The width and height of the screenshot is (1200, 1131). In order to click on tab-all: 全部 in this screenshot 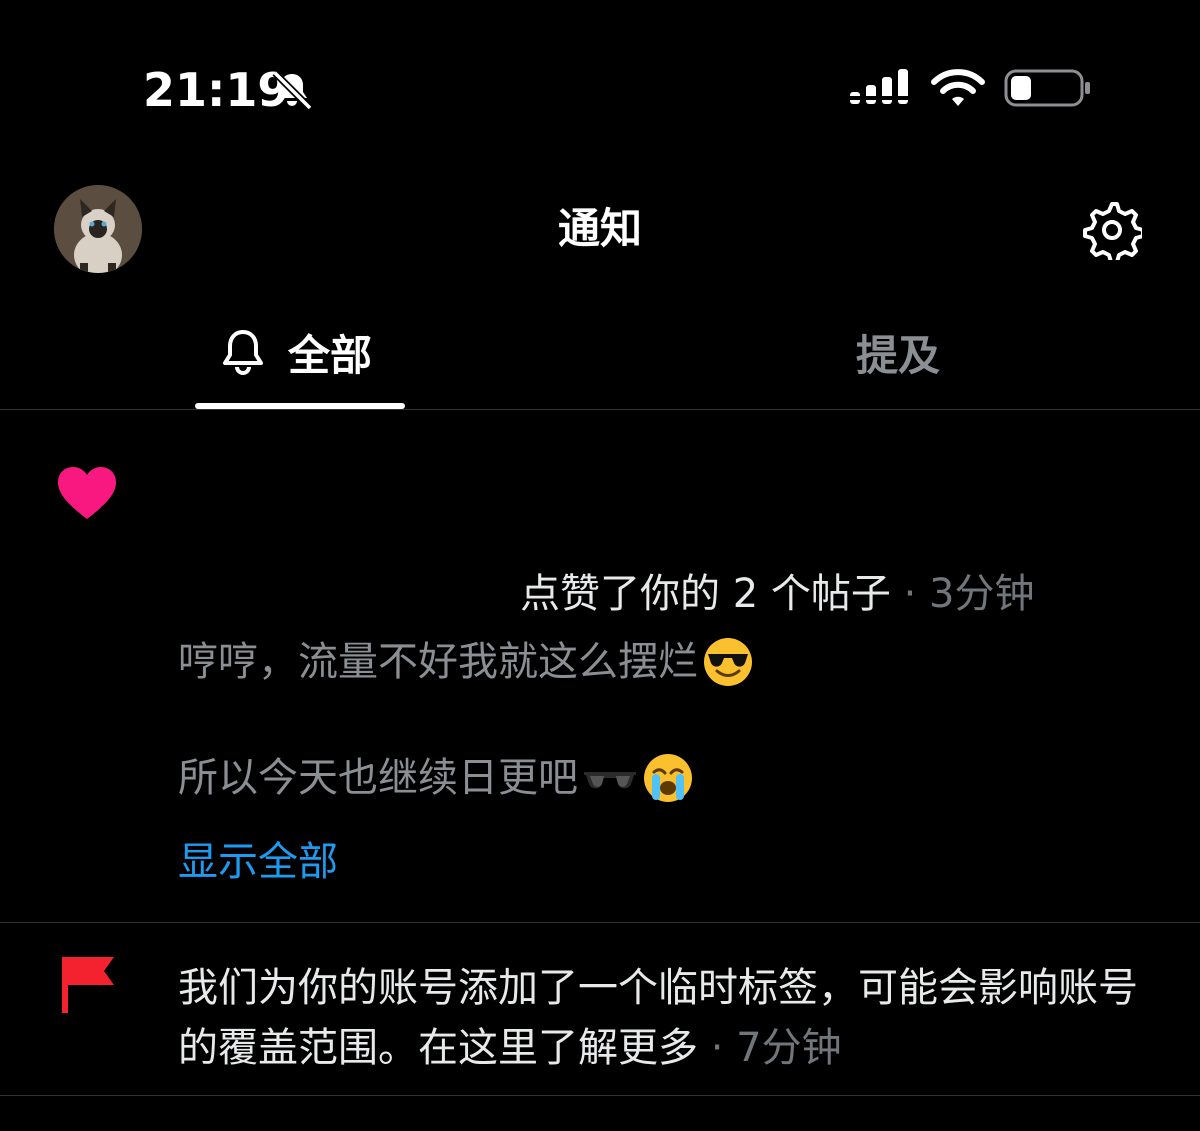, I will do `click(295, 352)`.